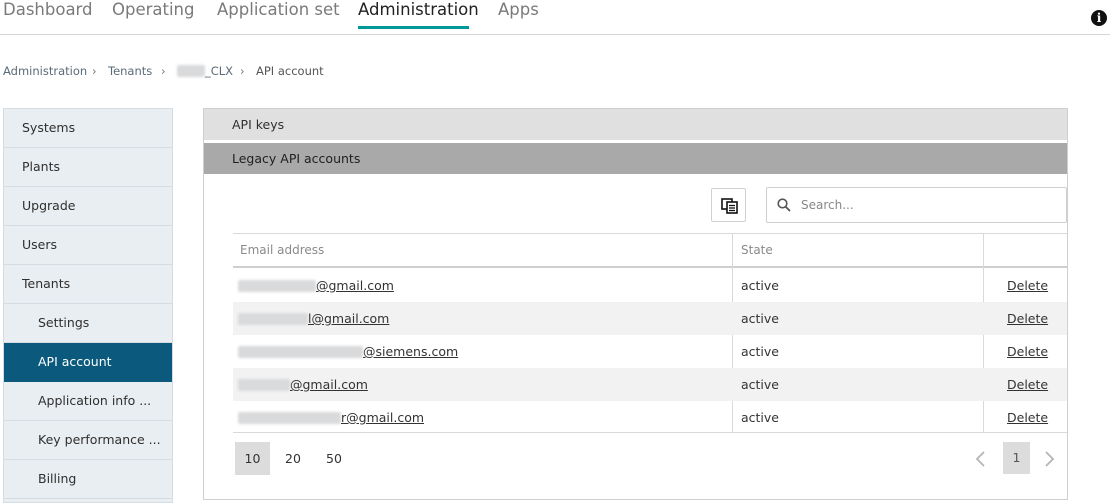 The width and height of the screenshot is (1110, 503). What do you see at coordinates (88, 167) in the screenshot?
I see `sidebar-item-plants: Plants` at bounding box center [88, 167].